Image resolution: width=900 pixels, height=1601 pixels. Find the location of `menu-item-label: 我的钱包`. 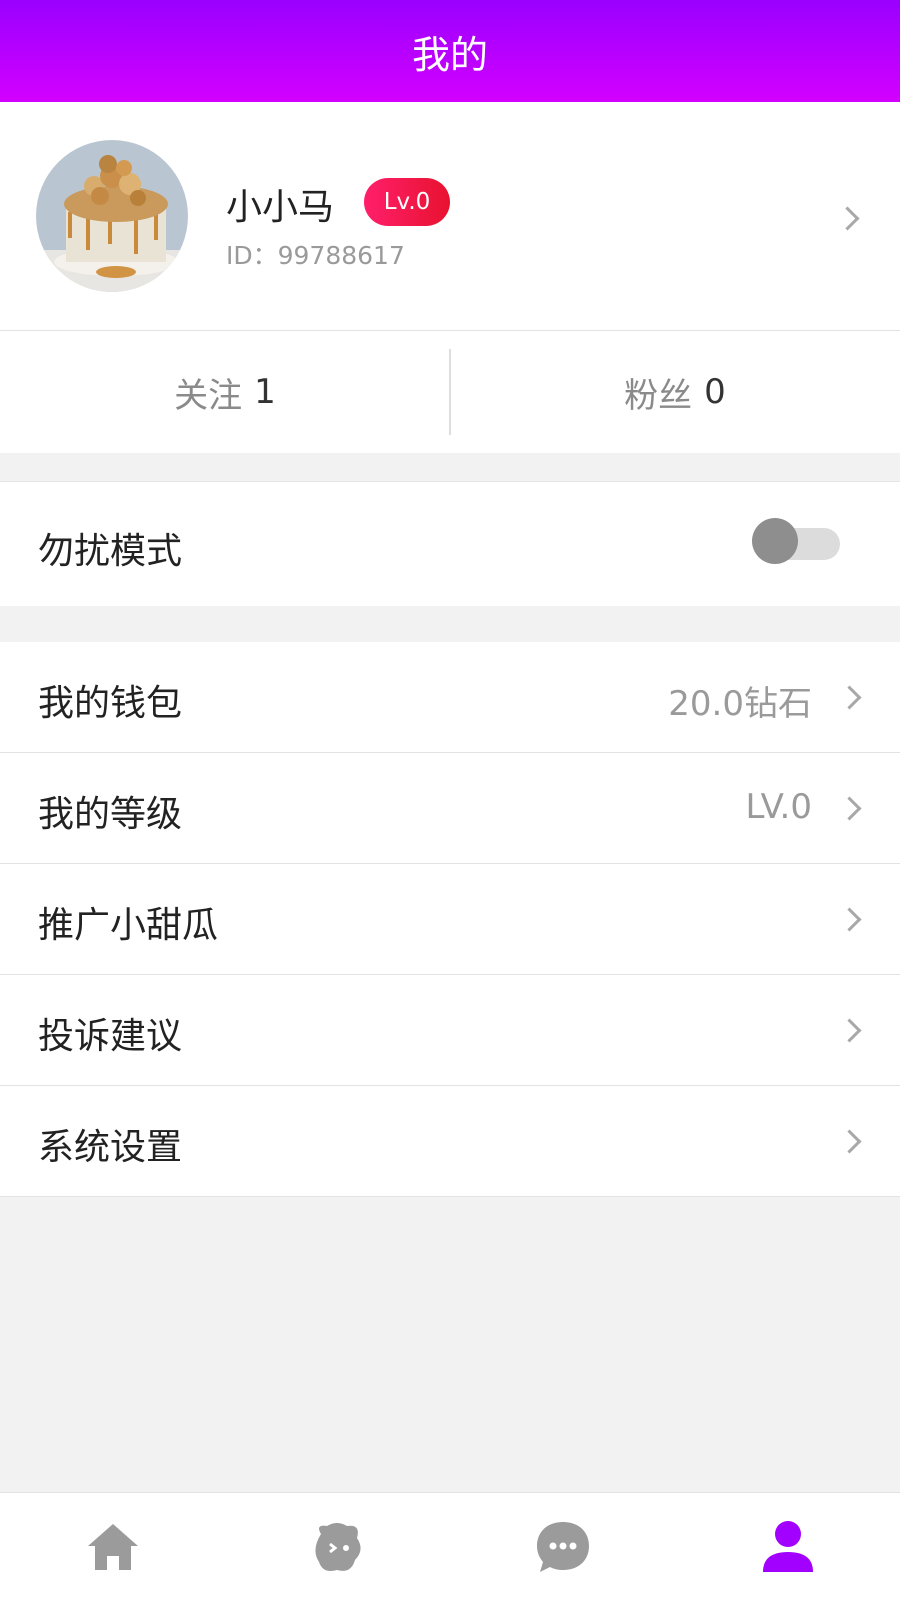

menu-item-label: 我的钱包 is located at coordinates (110, 703).